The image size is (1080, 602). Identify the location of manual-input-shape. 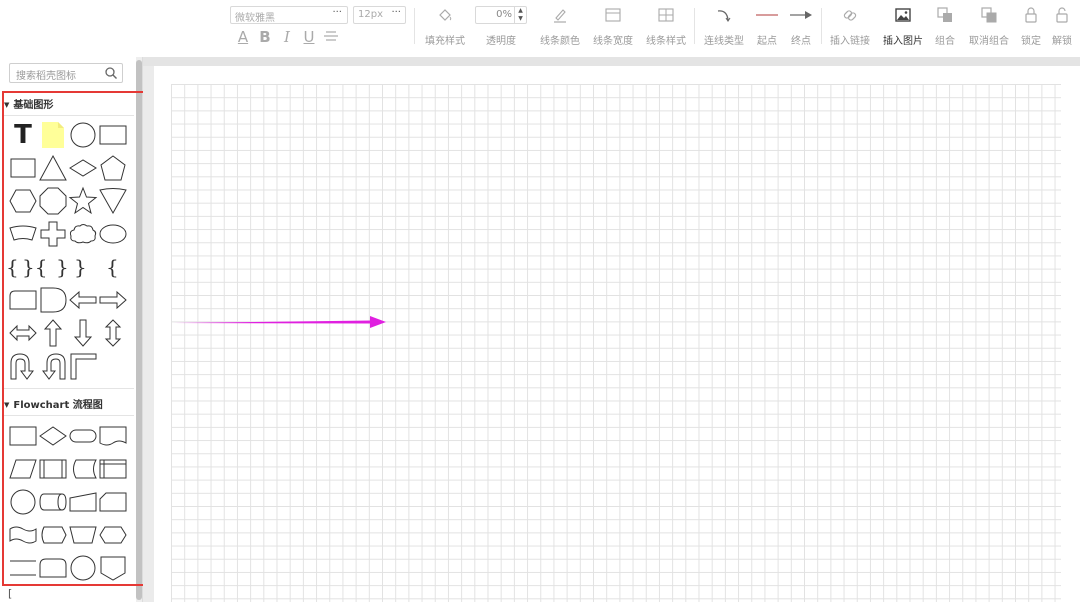
(83, 502).